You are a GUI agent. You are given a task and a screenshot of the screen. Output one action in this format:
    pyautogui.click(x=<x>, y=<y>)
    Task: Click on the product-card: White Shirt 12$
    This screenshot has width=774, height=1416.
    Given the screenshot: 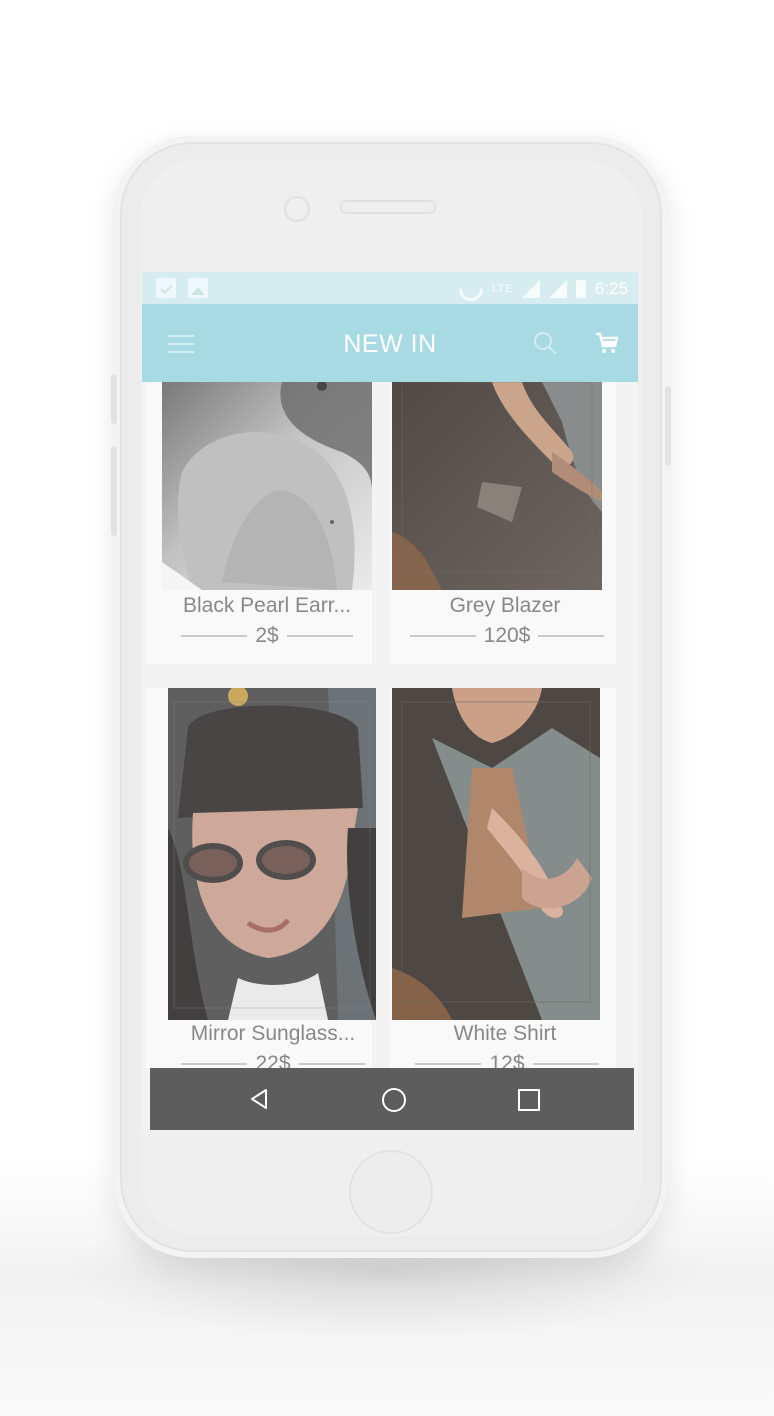 What is the action you would take?
    pyautogui.click(x=503, y=878)
    